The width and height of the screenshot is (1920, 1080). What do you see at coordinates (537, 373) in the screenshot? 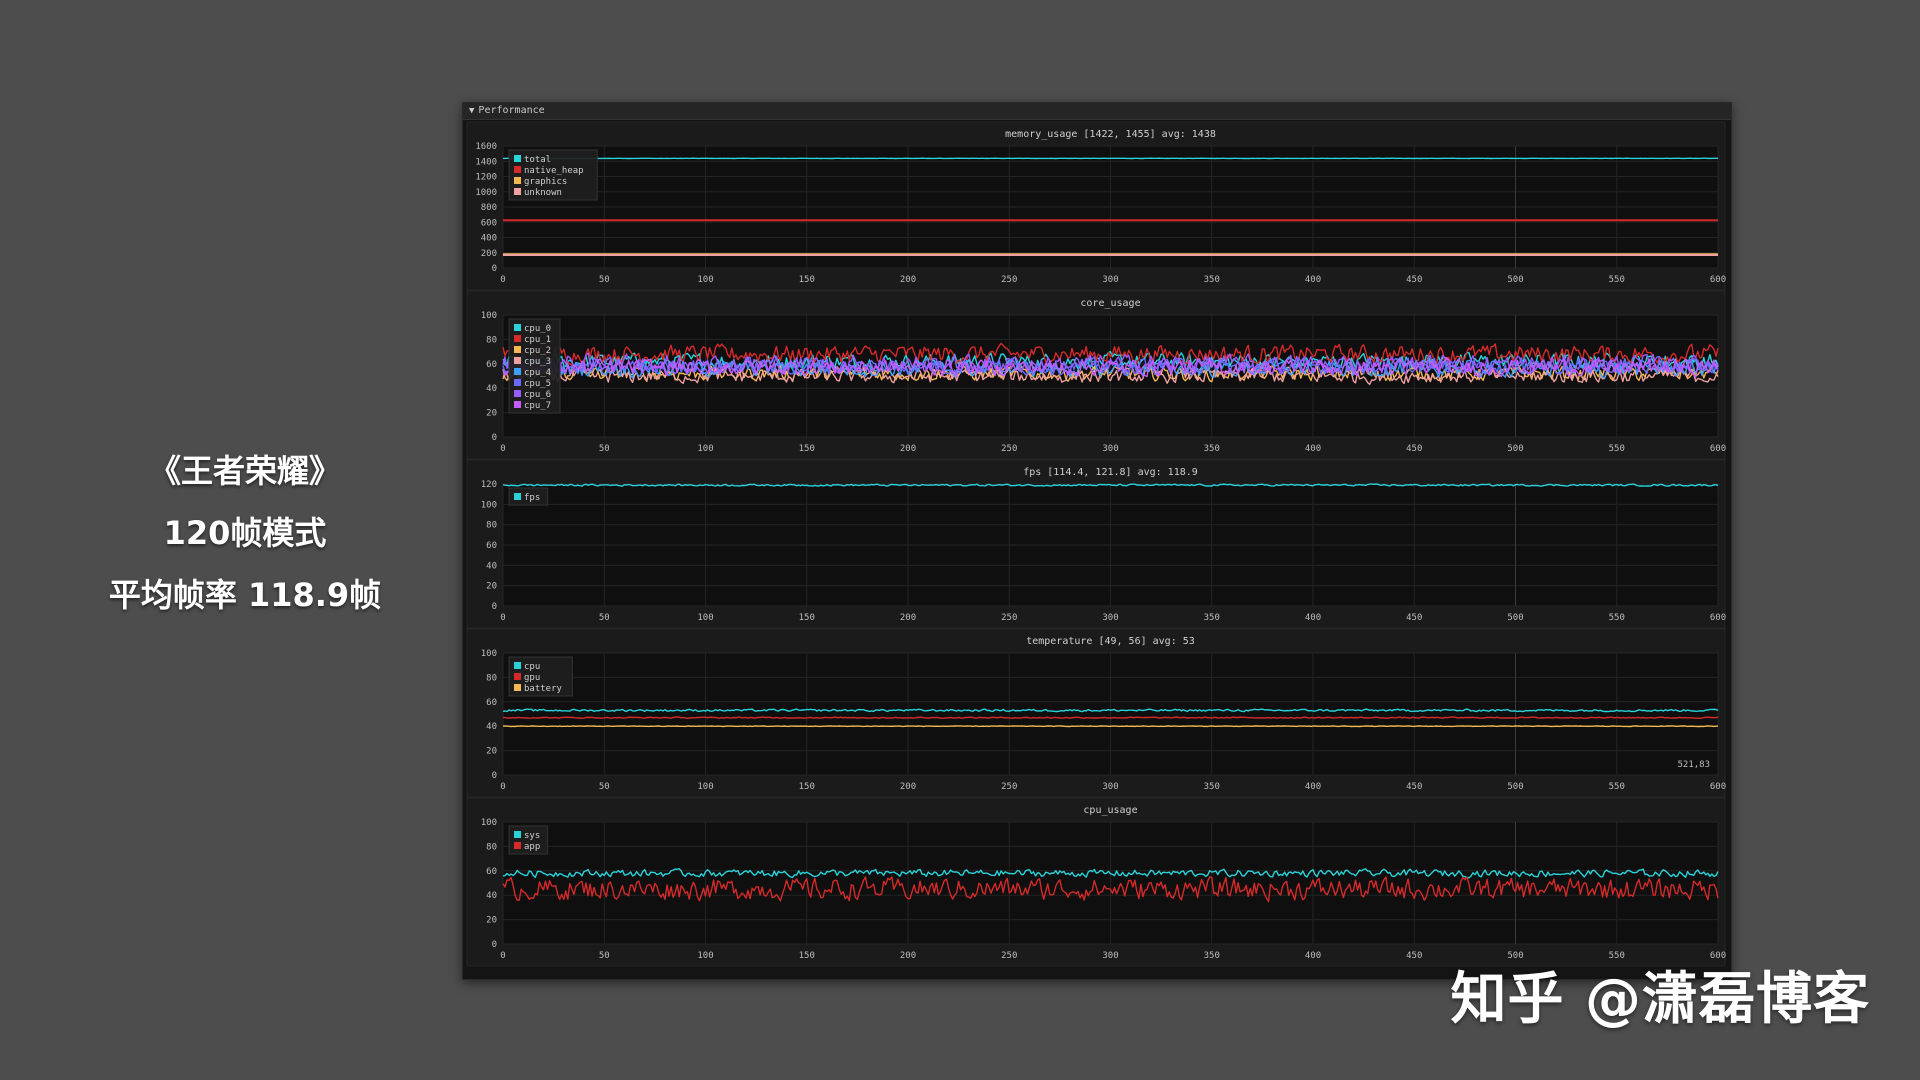
I see `legend-entry: cpu_4` at bounding box center [537, 373].